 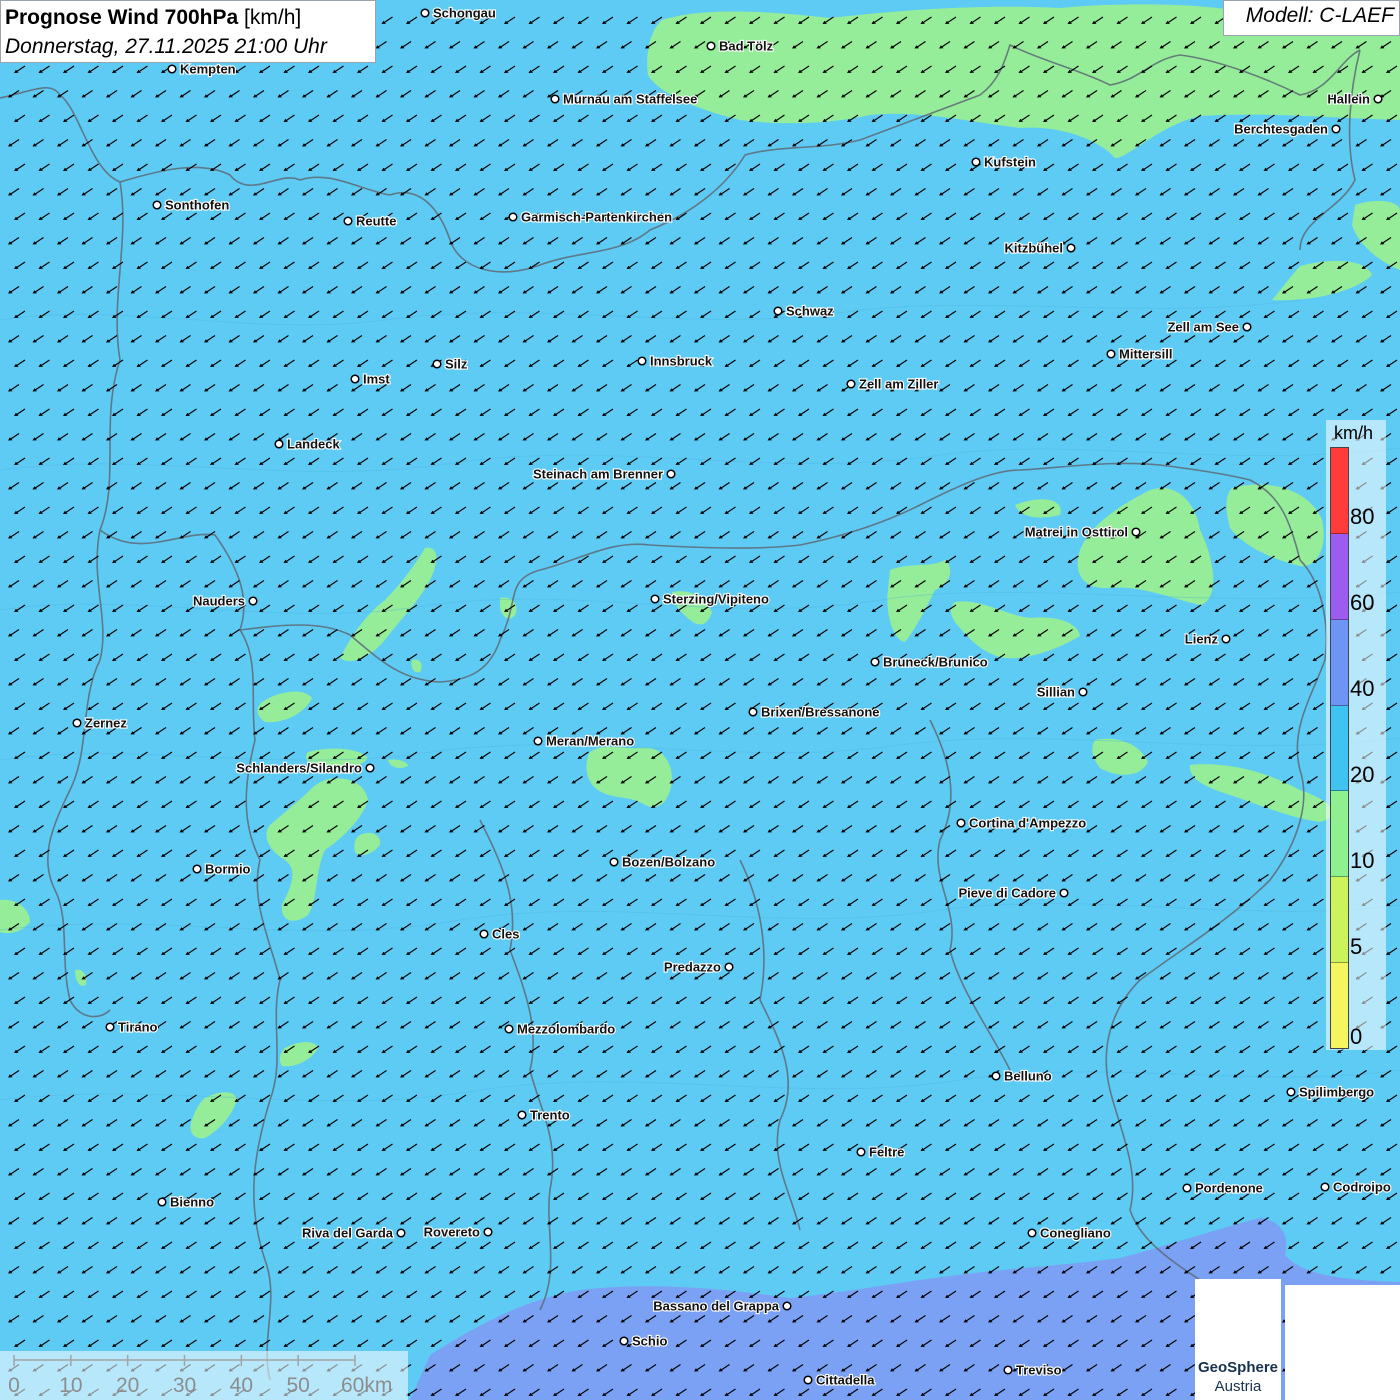 What do you see at coordinates (1362, 1187) in the screenshot?
I see `city-label: Codroipo` at bounding box center [1362, 1187].